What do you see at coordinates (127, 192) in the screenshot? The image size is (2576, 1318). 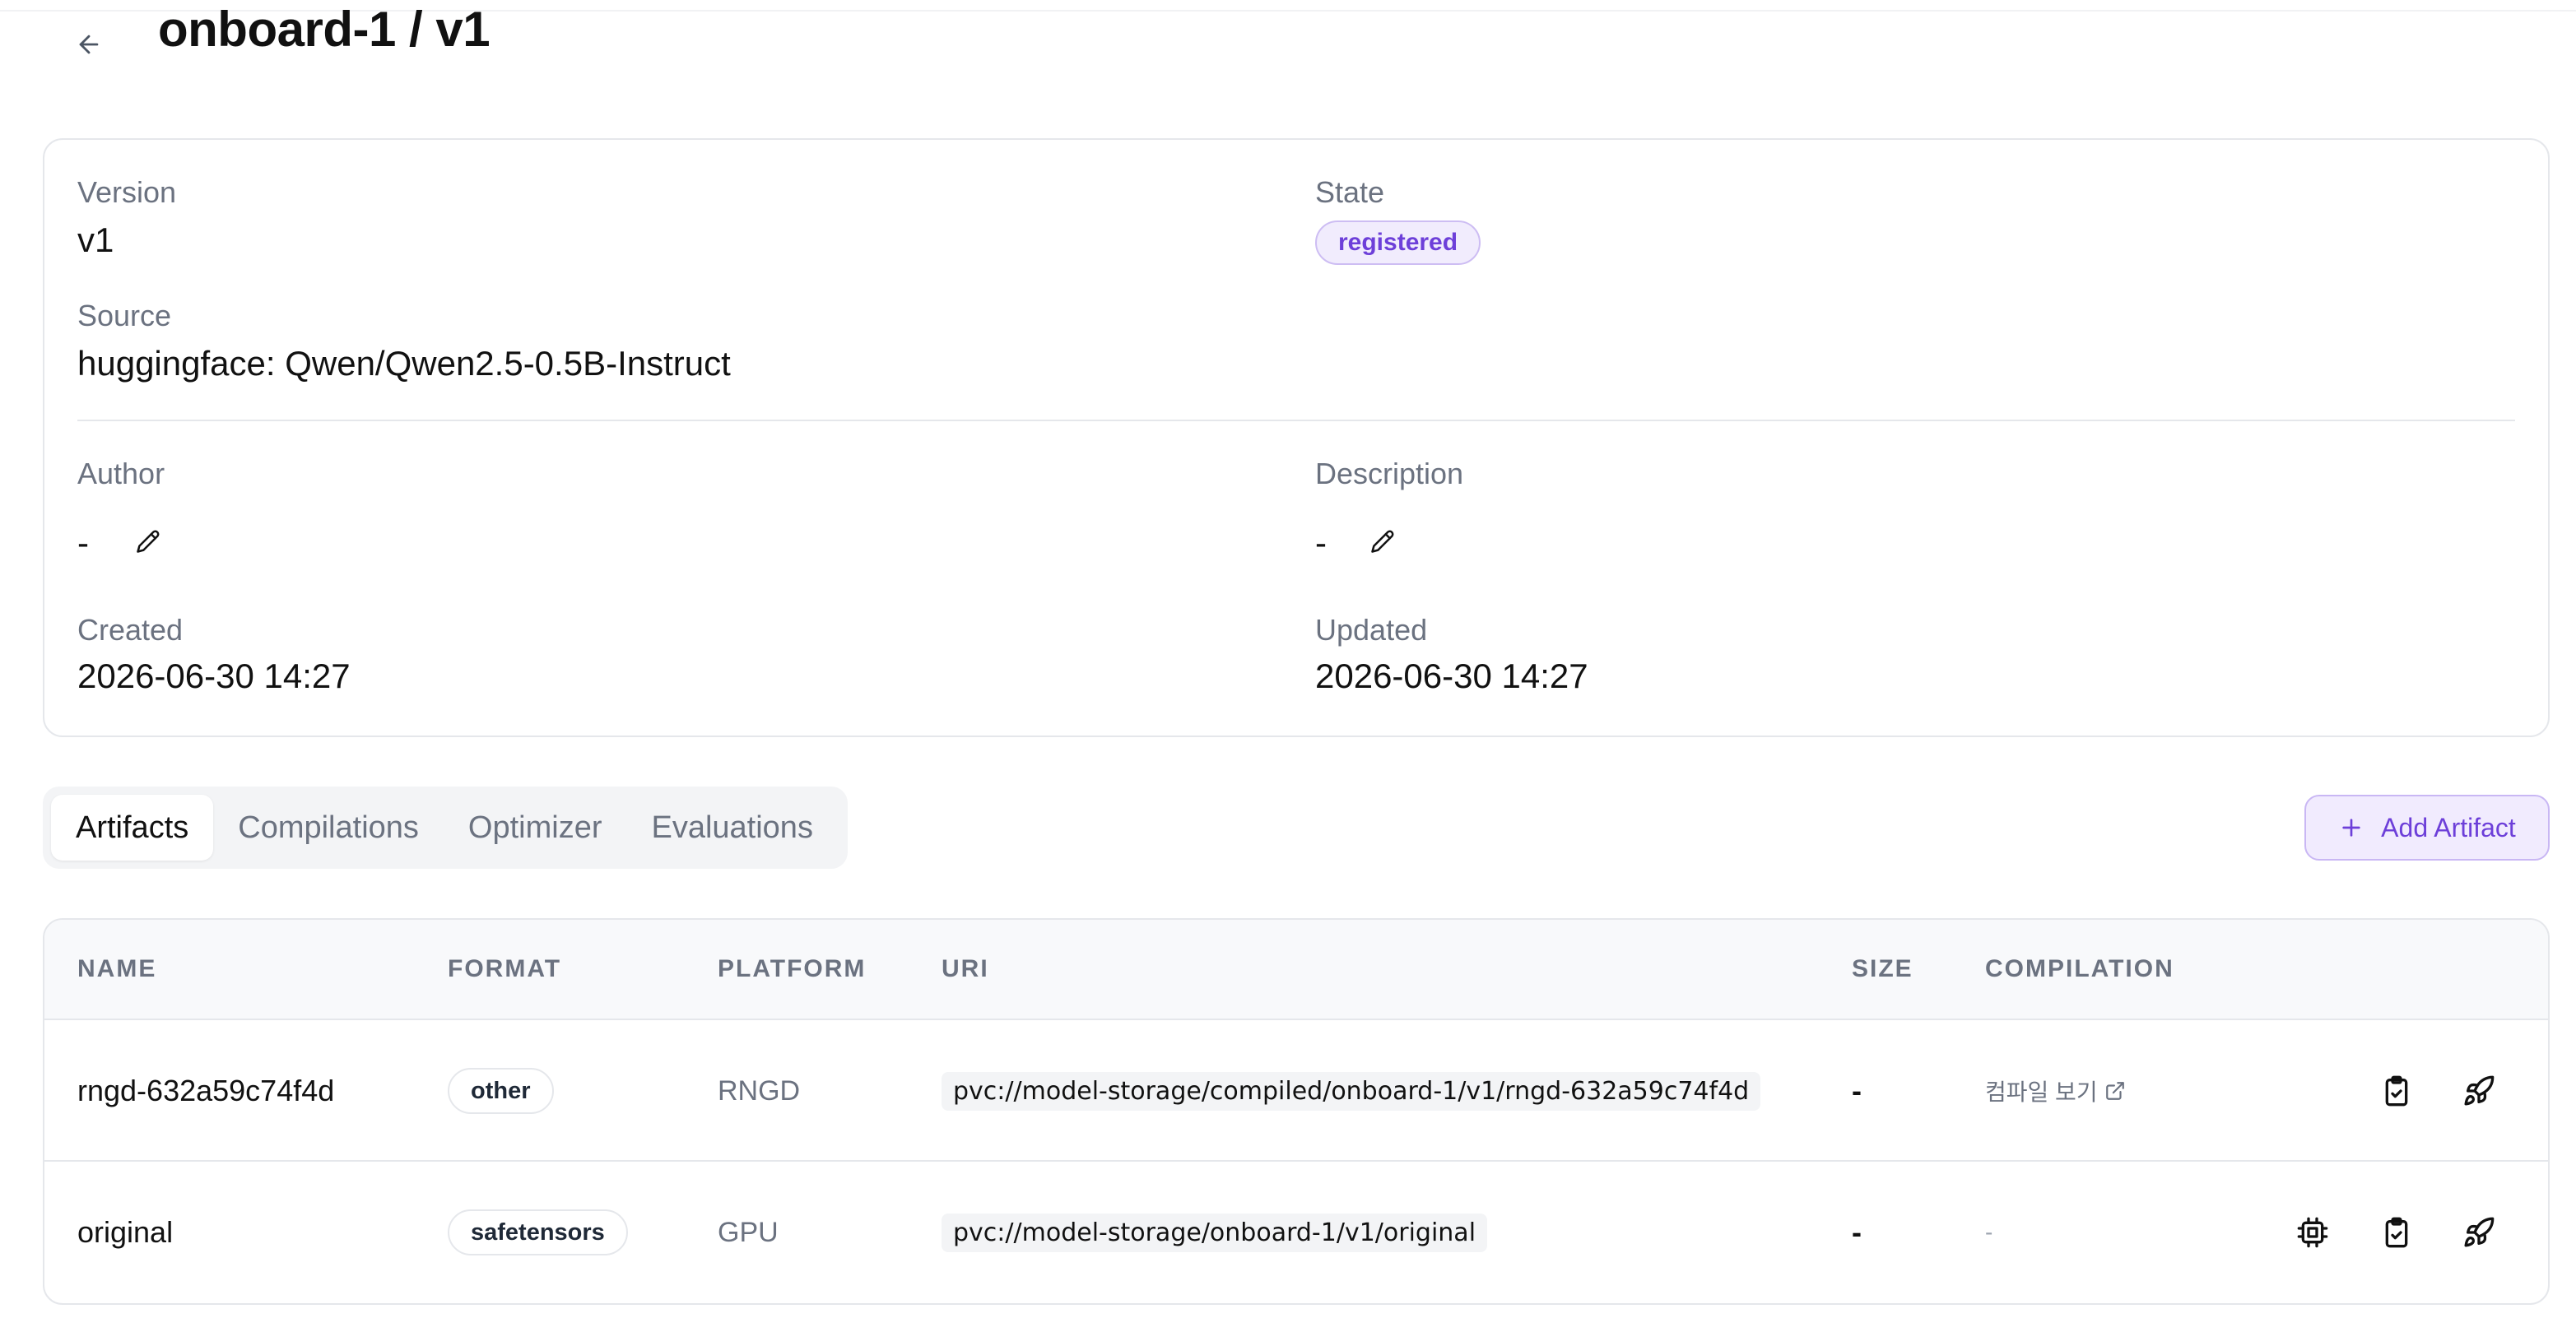 I see `version-label: Version` at bounding box center [127, 192].